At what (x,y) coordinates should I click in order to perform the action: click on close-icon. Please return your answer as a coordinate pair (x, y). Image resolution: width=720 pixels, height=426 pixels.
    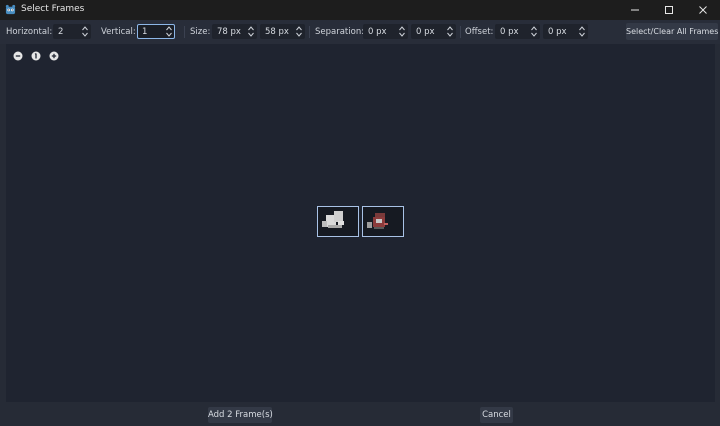
    Looking at the image, I should click on (703, 10).